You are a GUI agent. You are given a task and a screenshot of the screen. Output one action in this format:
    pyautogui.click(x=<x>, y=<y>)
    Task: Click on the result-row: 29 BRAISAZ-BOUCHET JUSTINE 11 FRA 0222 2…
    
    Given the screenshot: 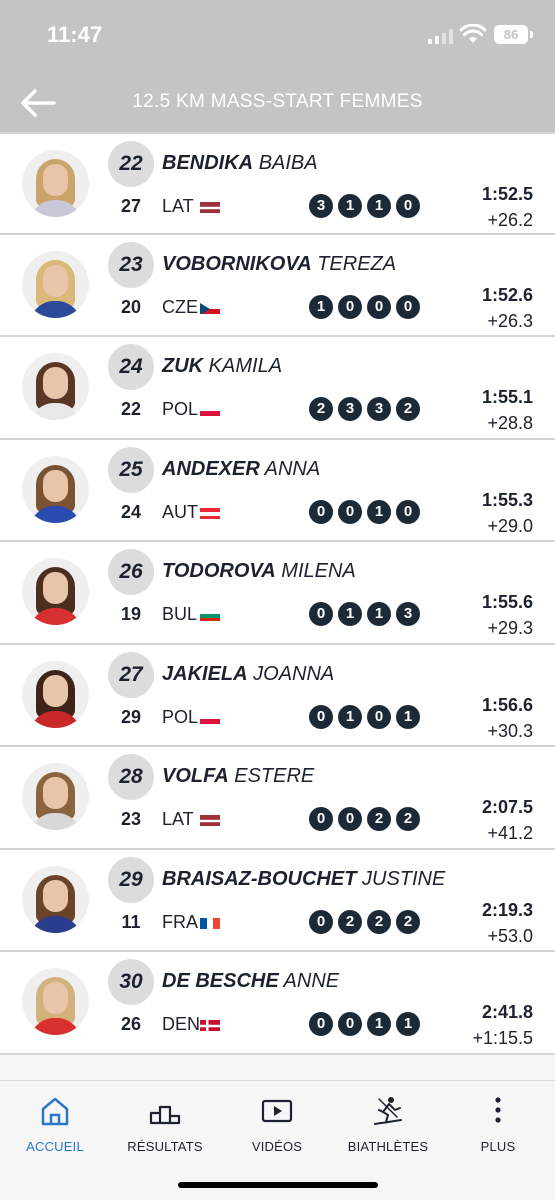 What is the action you would take?
    pyautogui.click(x=277, y=900)
    